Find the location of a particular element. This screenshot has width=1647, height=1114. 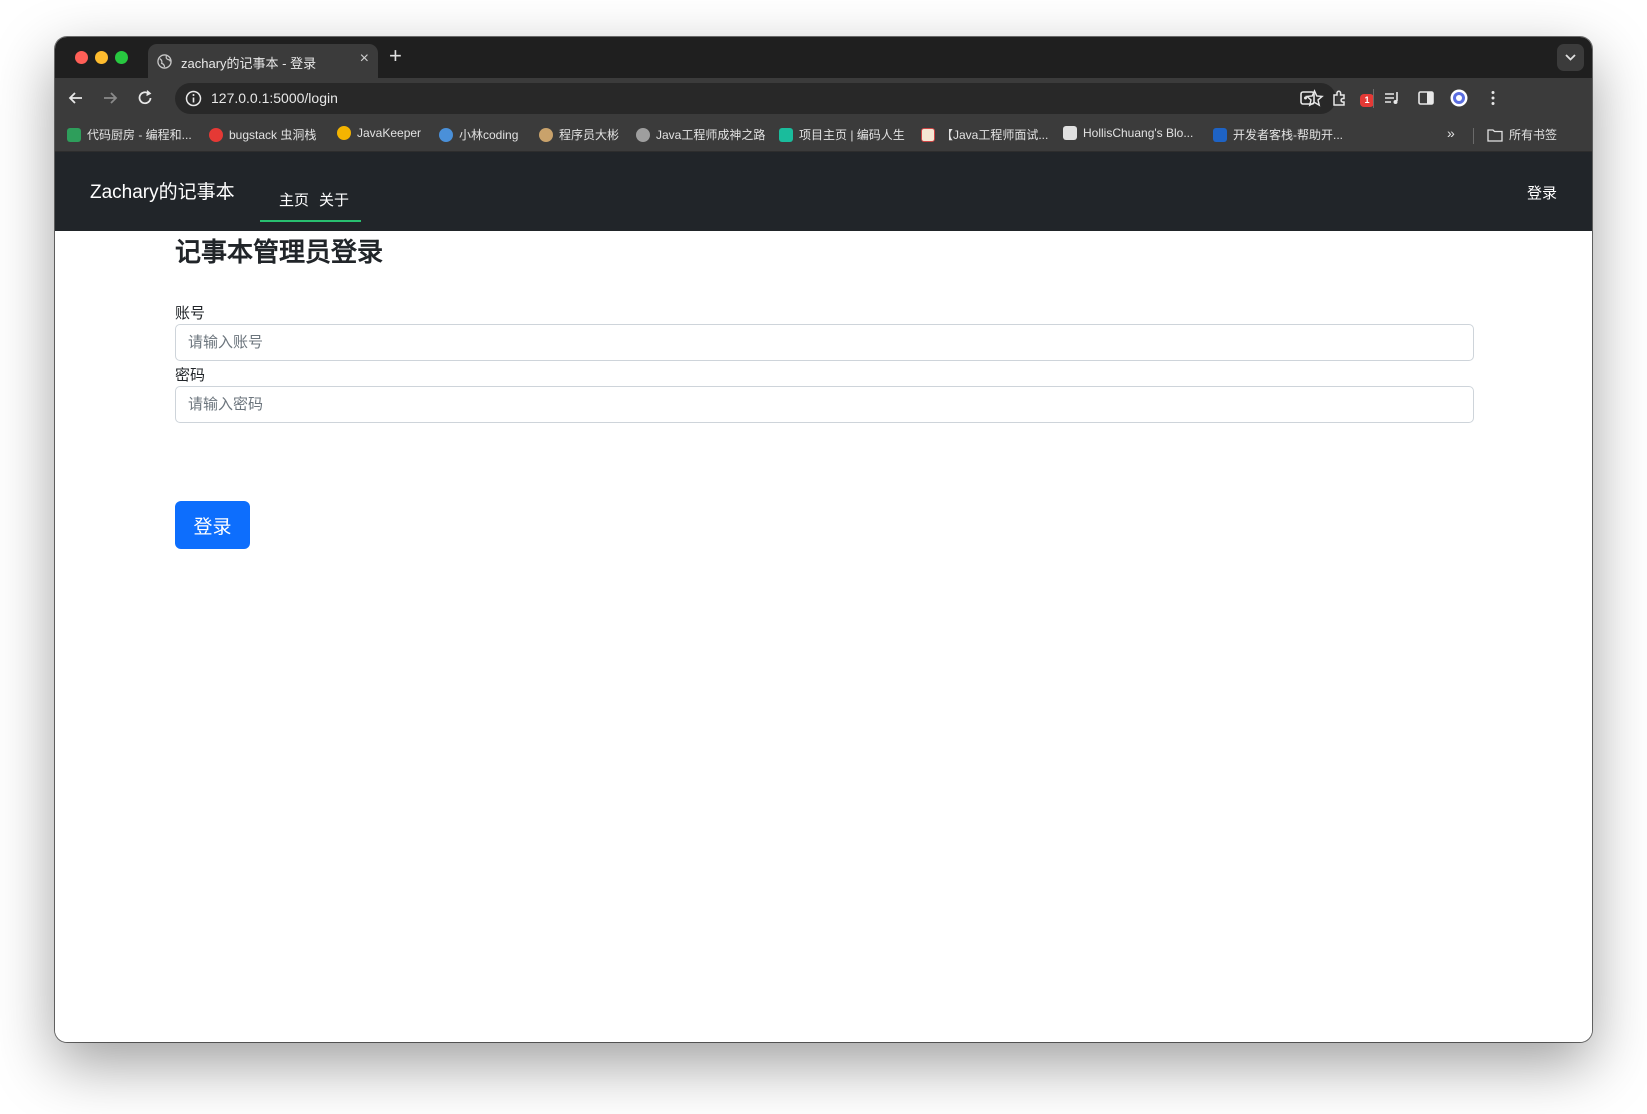

bookmark-item: Java工程师成神之路 is located at coordinates (700, 134).